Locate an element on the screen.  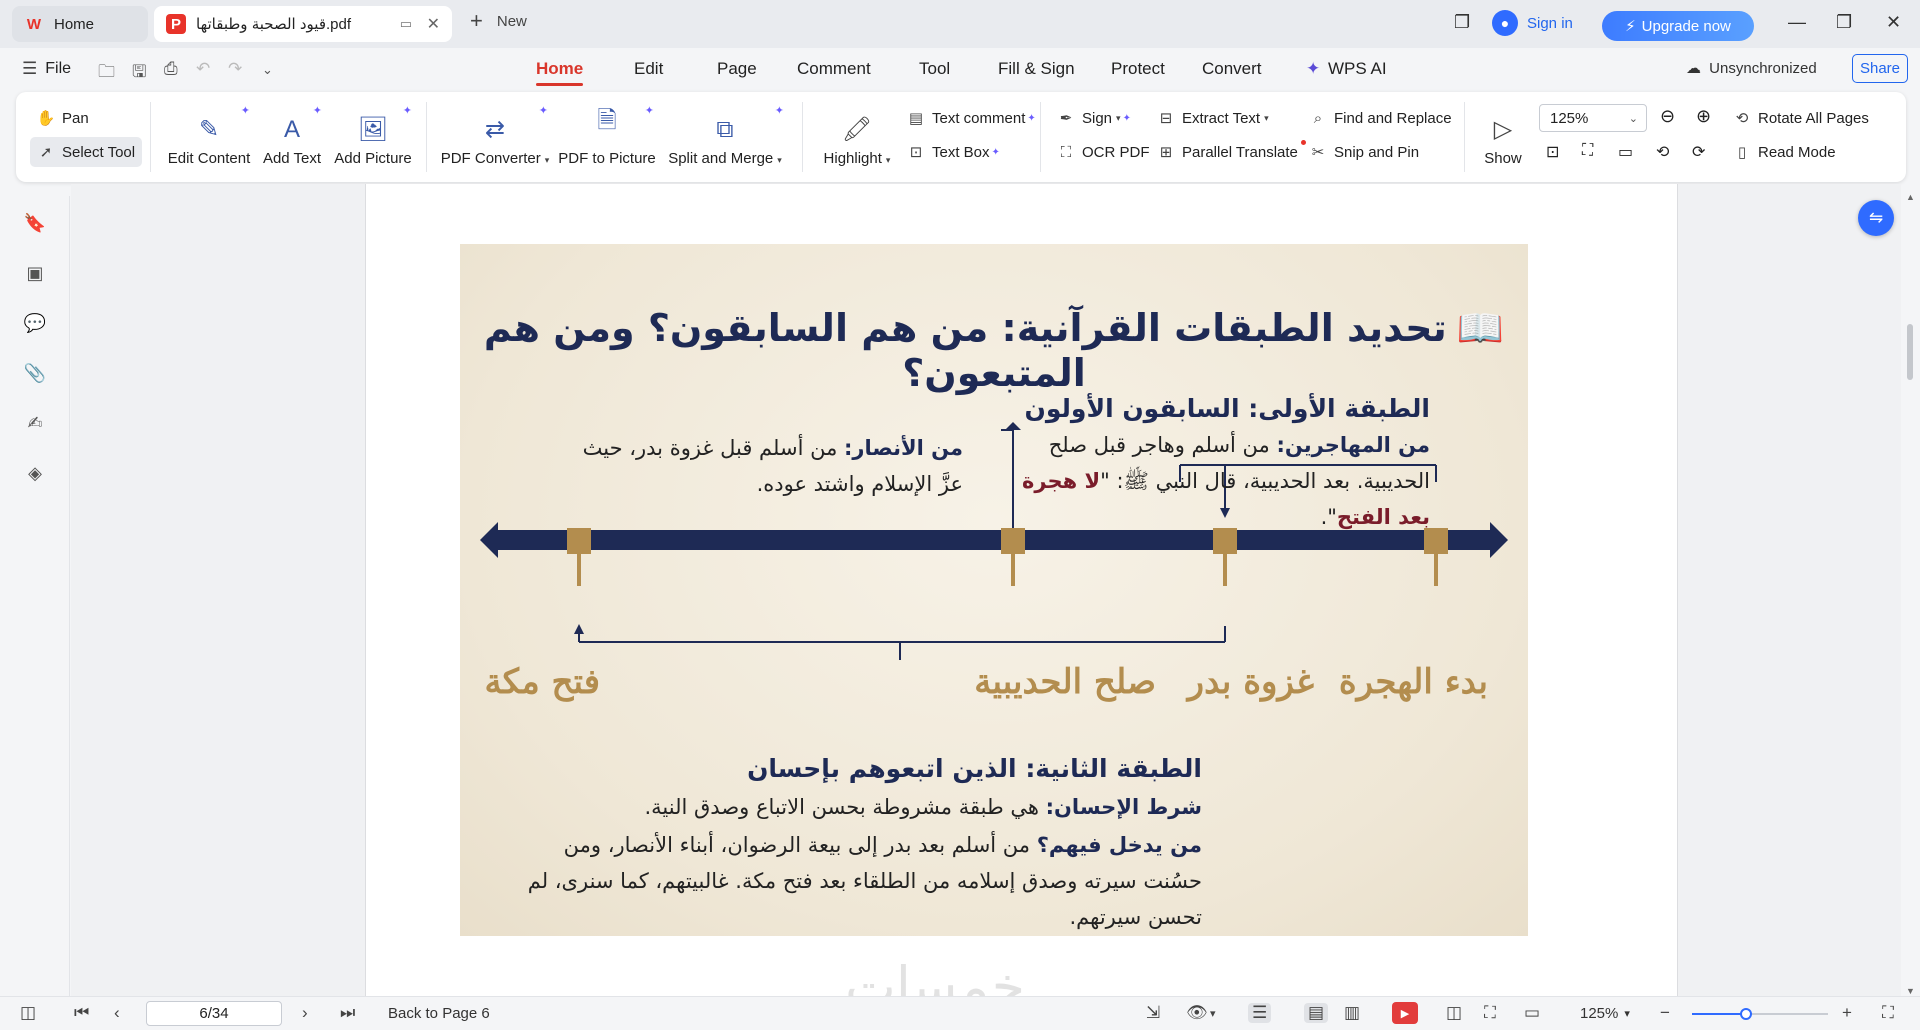
edit-content-button: ✎ ✦ Edit Content is located at coordinates (209, 135).